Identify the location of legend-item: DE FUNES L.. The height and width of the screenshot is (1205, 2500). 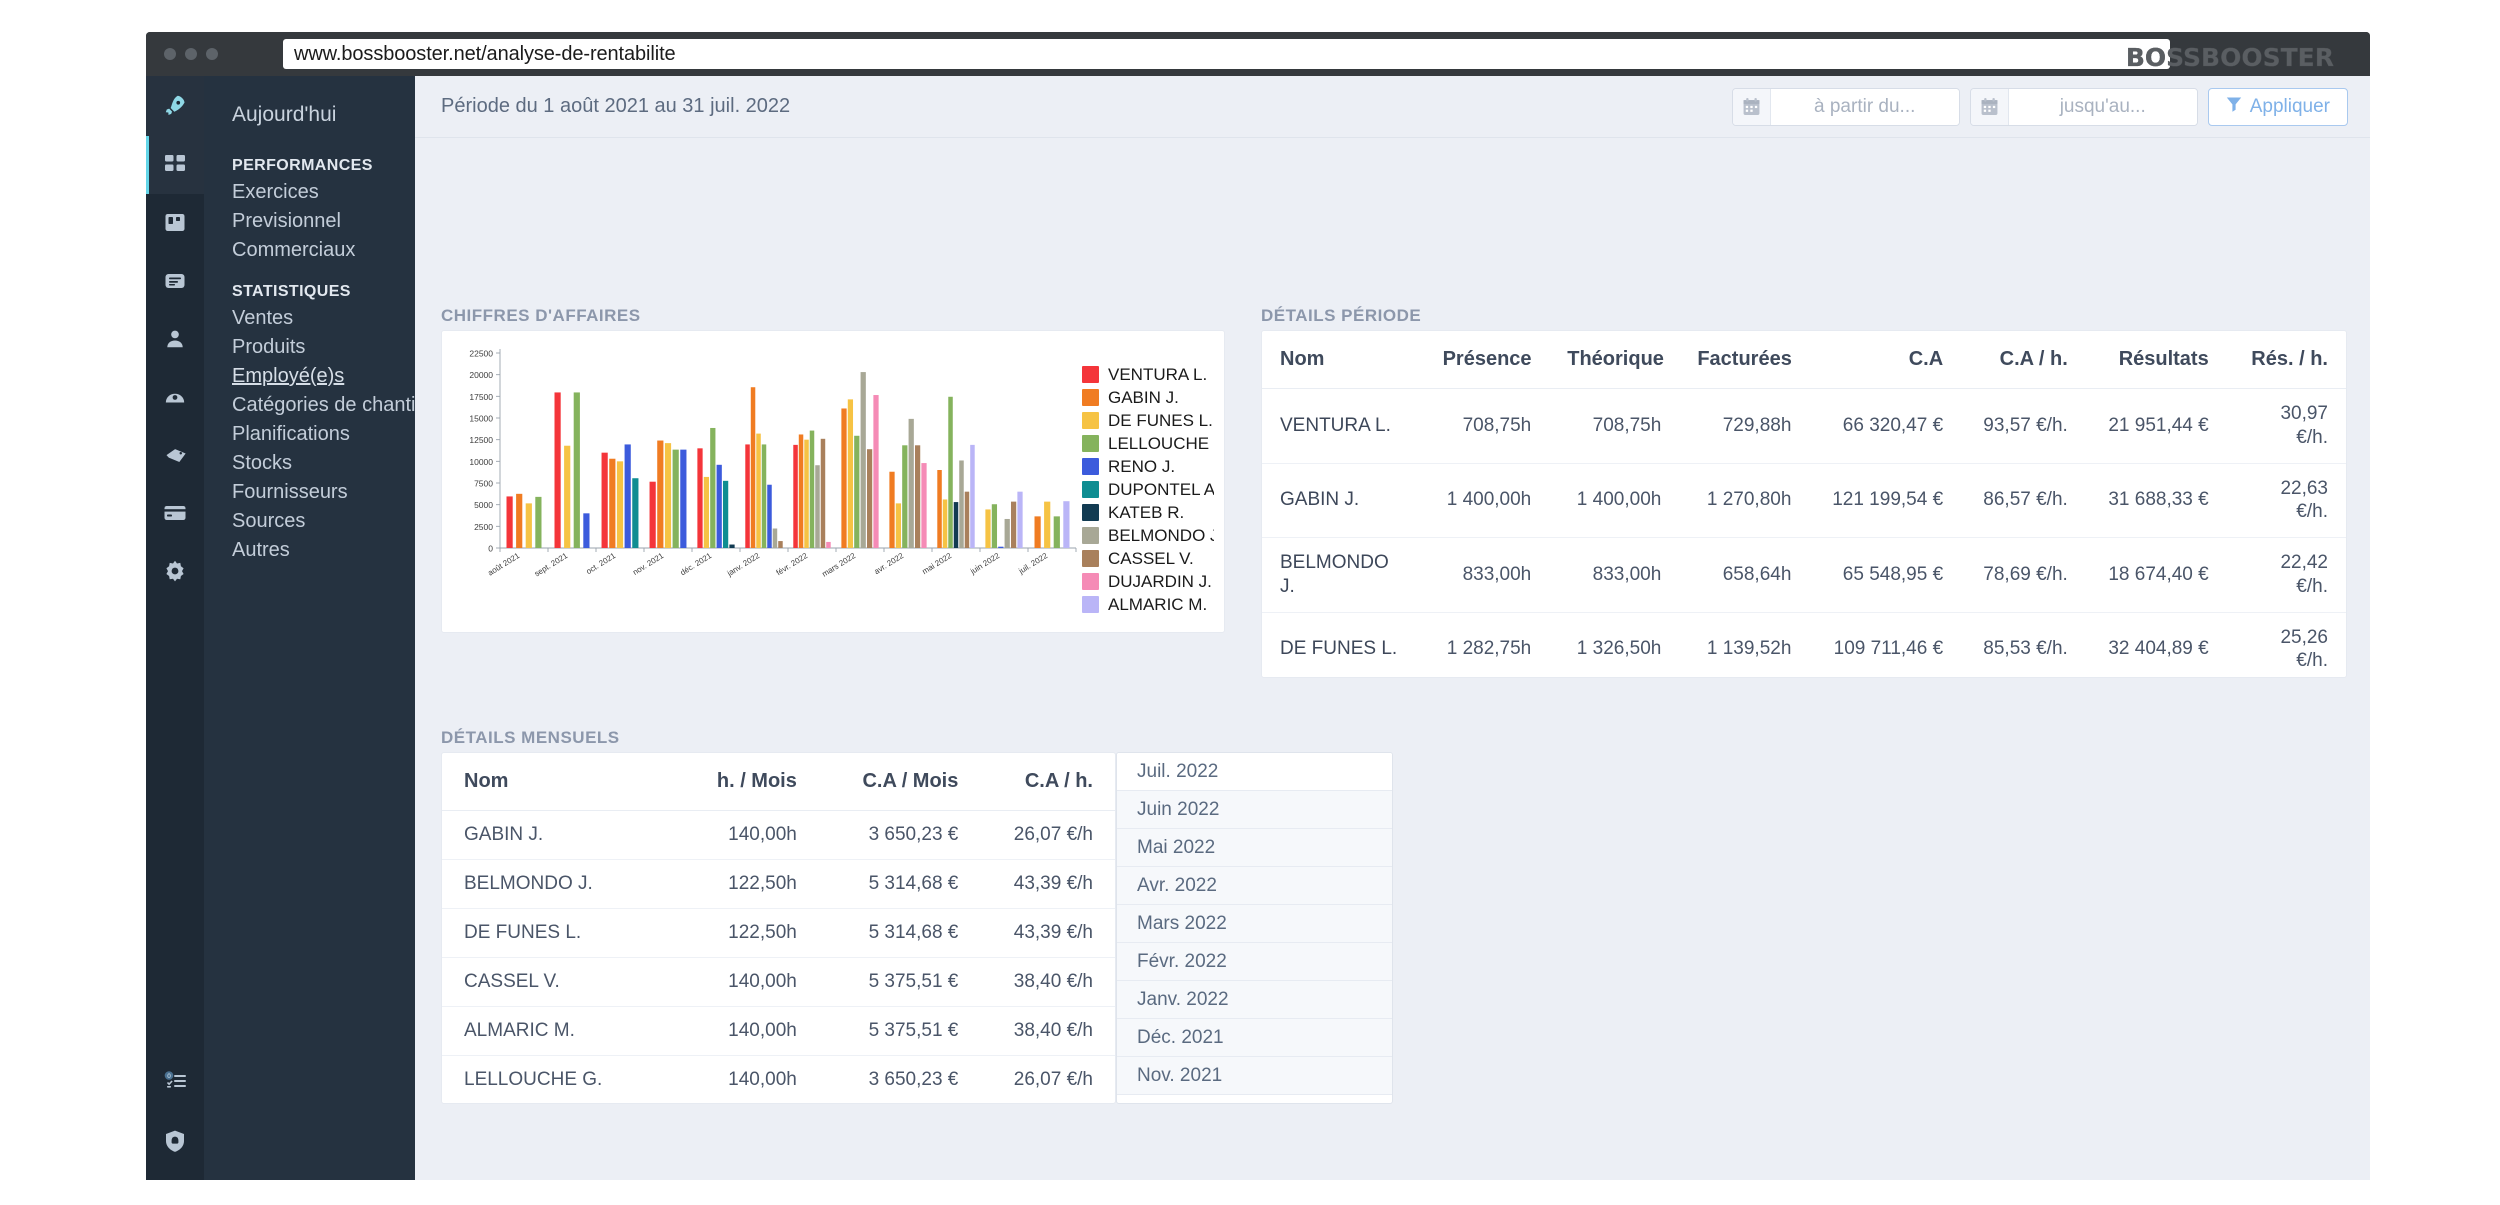
(1148, 420).